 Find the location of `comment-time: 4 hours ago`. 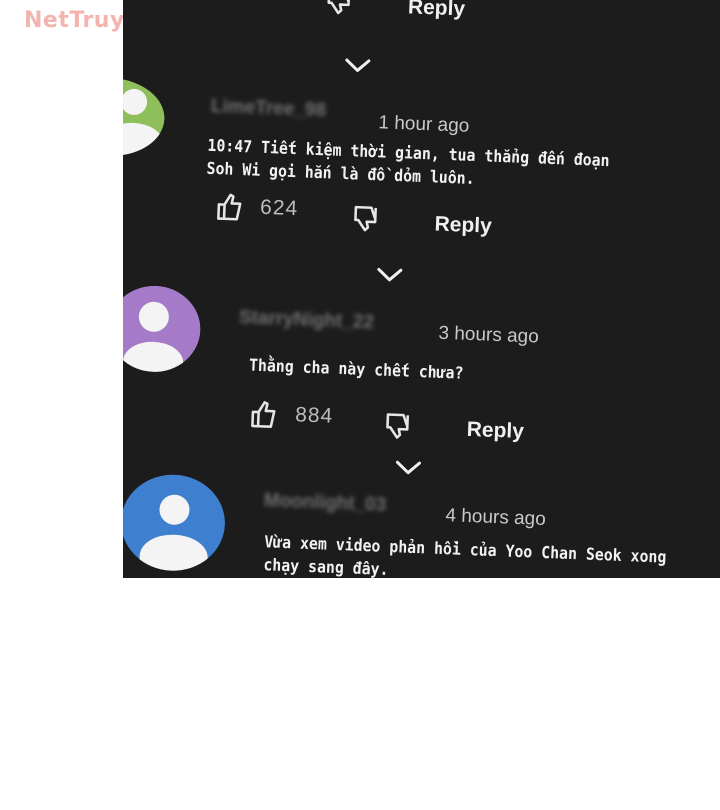

comment-time: 4 hours ago is located at coordinates (496, 517).